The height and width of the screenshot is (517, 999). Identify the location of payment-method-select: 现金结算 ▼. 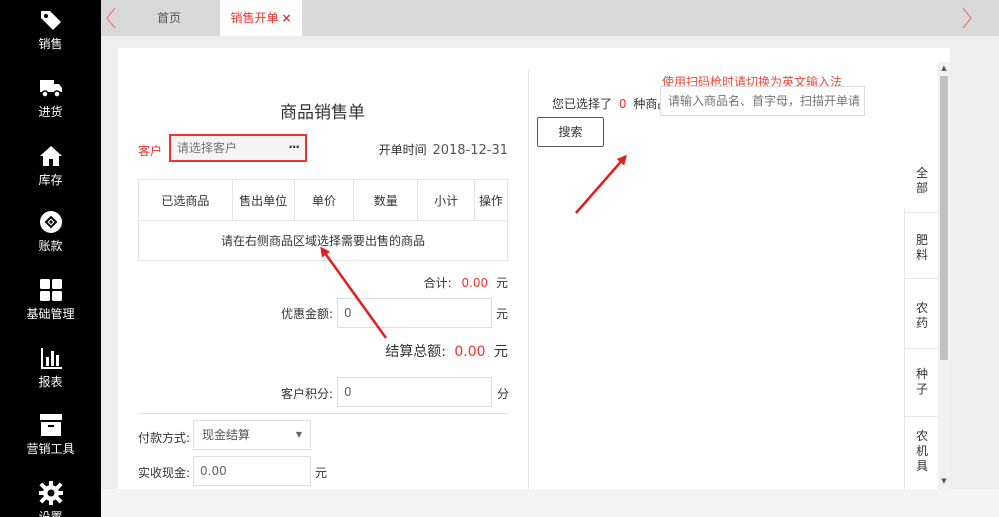
(252, 435).